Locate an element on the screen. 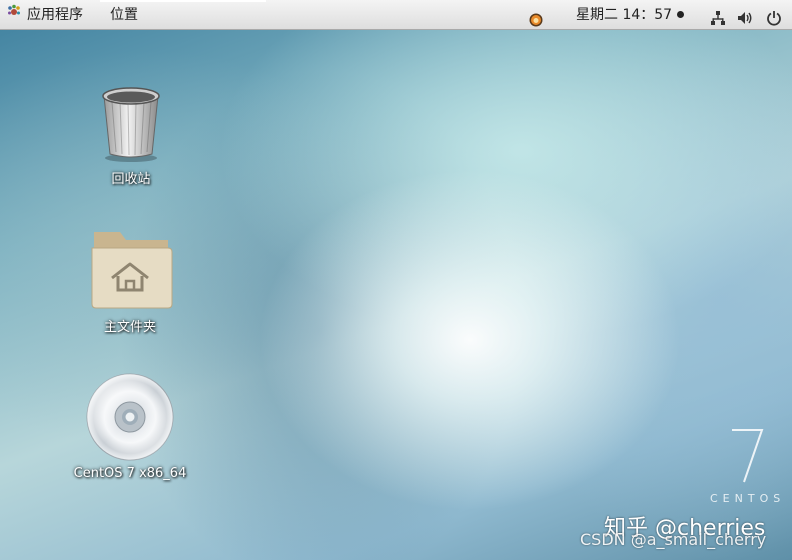 This screenshot has width=792, height=560. clock-text: 星期二 14：57 is located at coordinates (624, 15).